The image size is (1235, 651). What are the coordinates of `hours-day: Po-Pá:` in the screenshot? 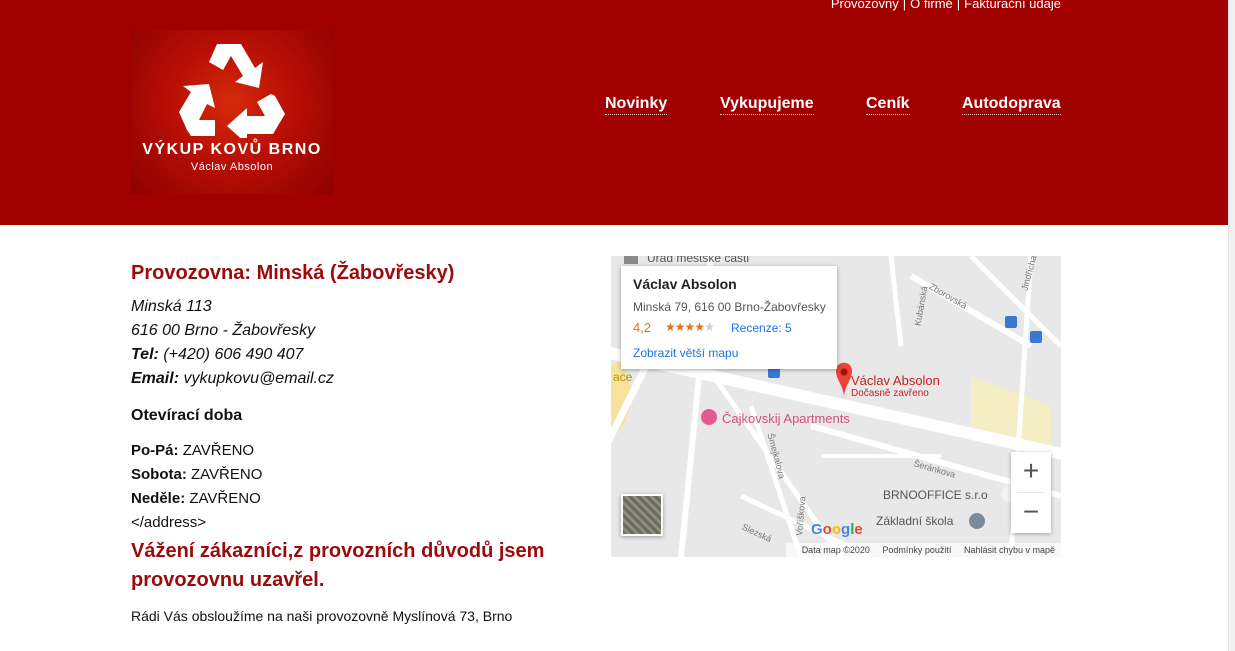 It's located at (155, 450).